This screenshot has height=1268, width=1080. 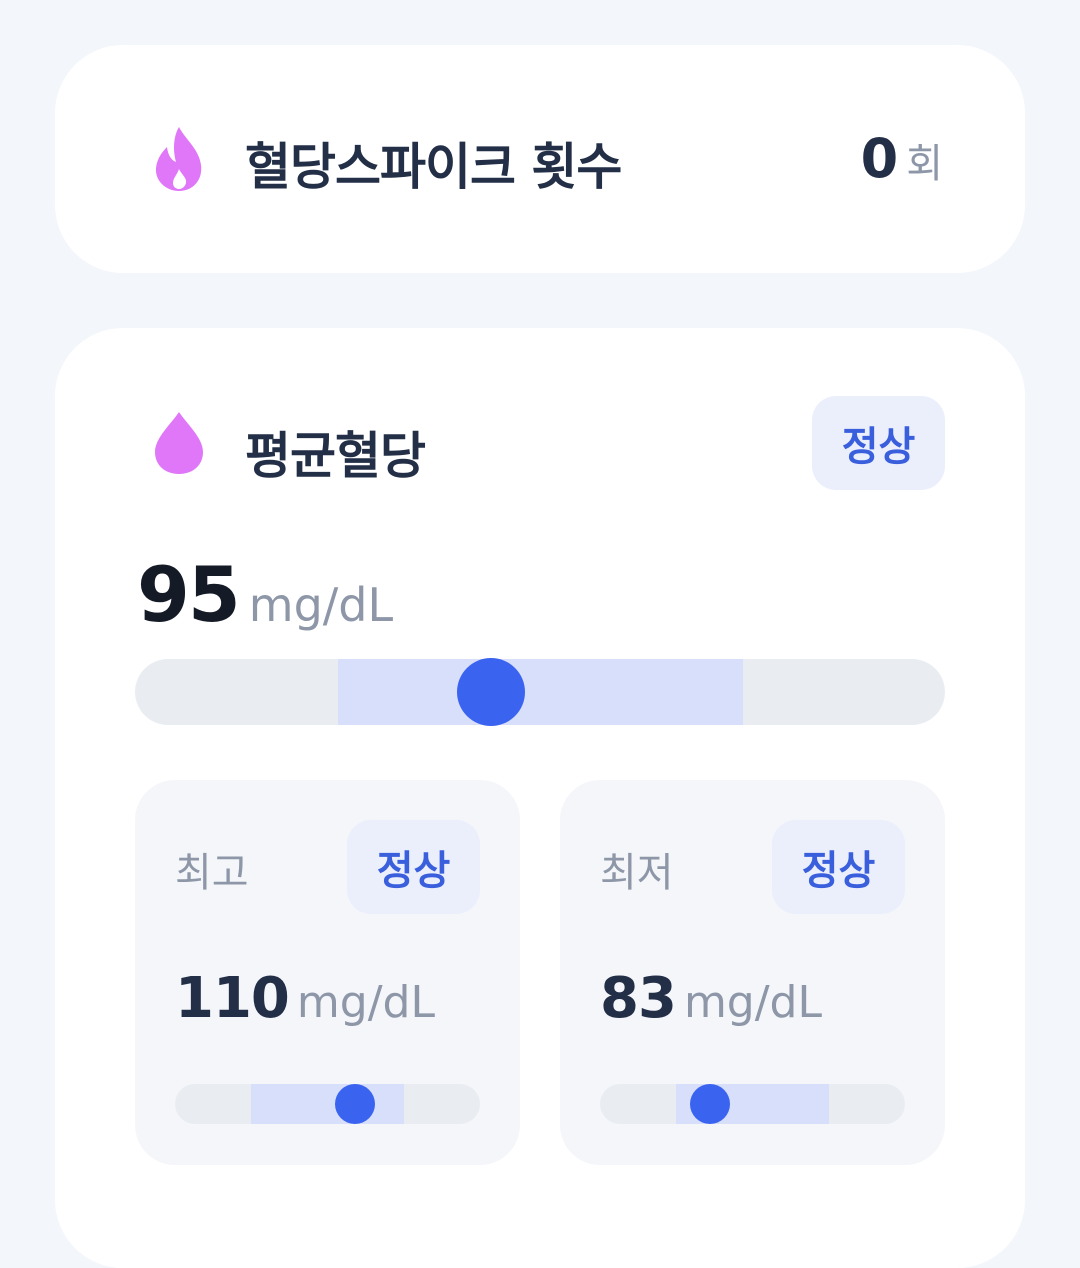 I want to click on spike-count-number: 0, so click(x=879, y=158).